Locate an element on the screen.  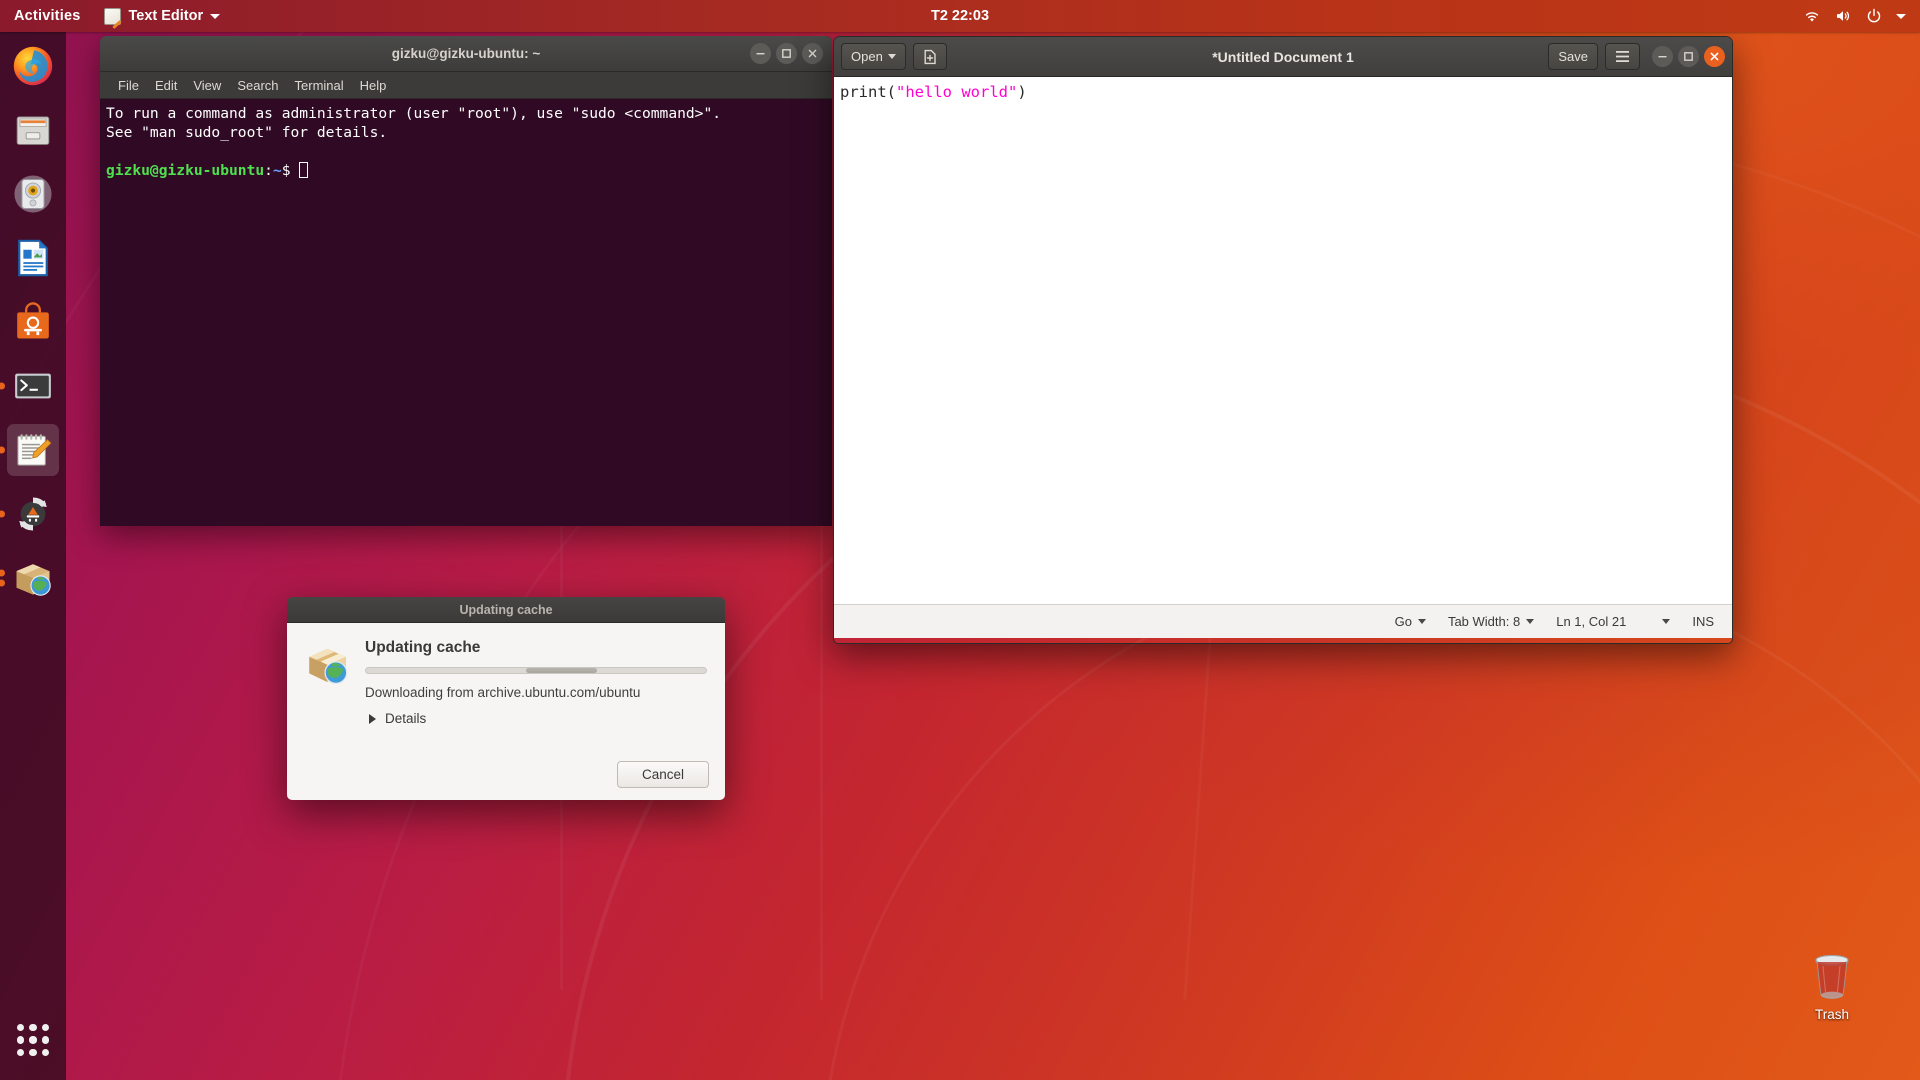
tab-width-selector: Tab Width: 8 is located at coordinates (1491, 621).